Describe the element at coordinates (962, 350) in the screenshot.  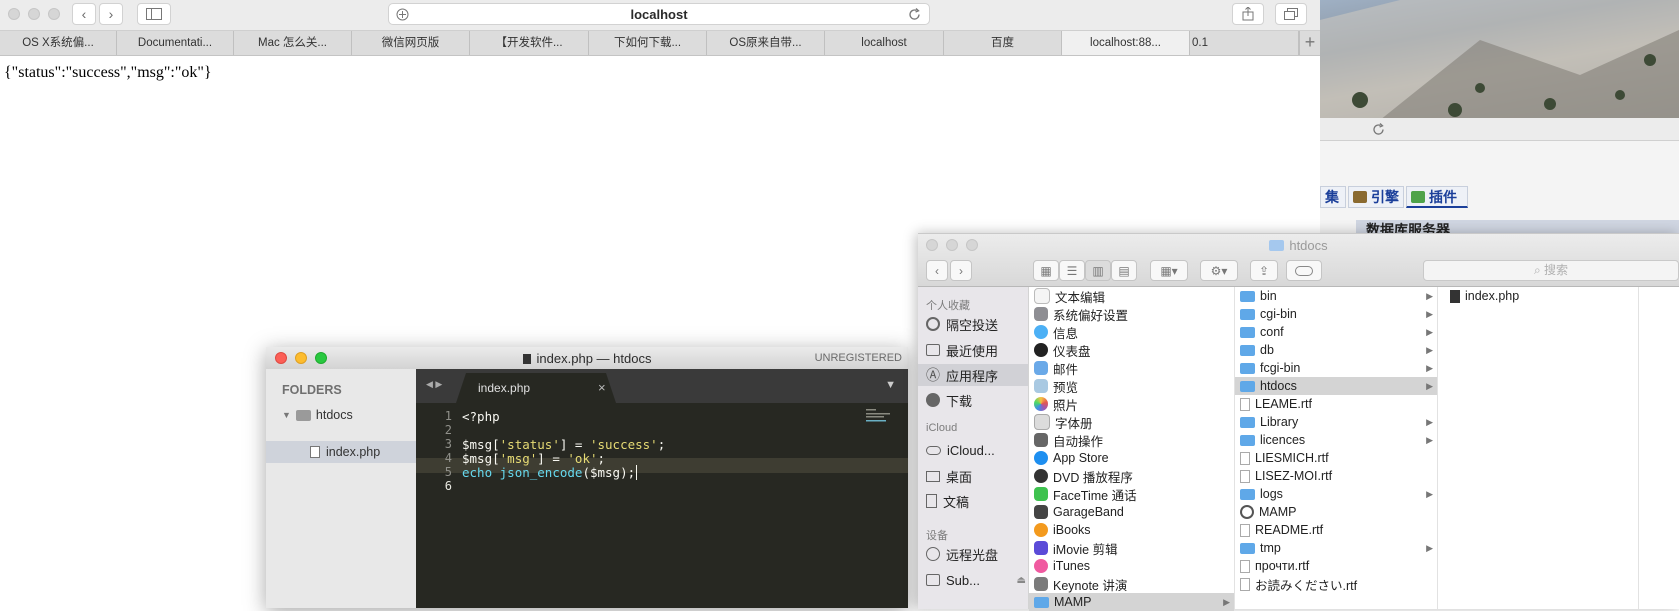
I see `sidebar-item-recents: 最近使用` at that location.